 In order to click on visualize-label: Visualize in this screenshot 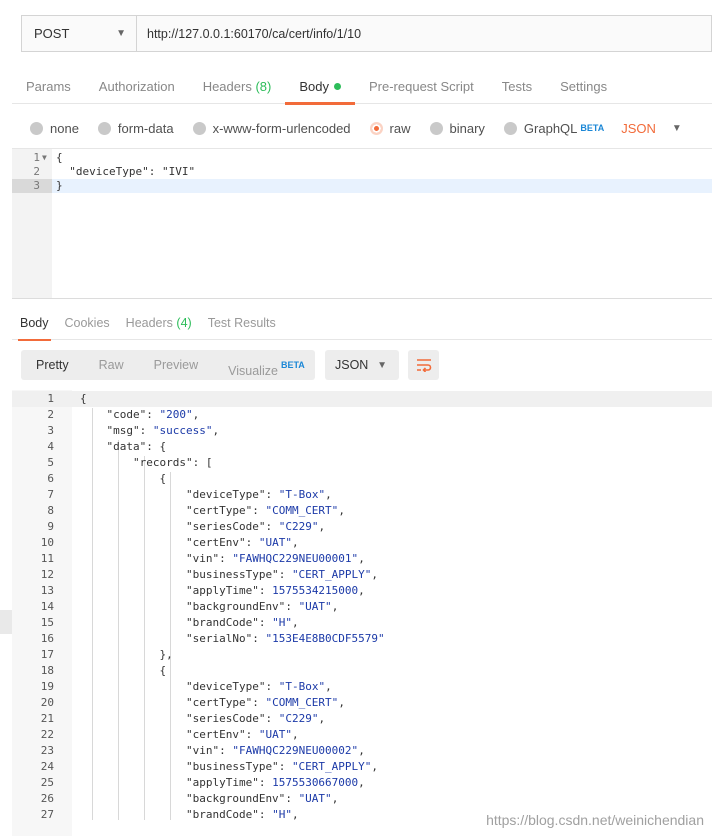, I will do `click(253, 371)`.